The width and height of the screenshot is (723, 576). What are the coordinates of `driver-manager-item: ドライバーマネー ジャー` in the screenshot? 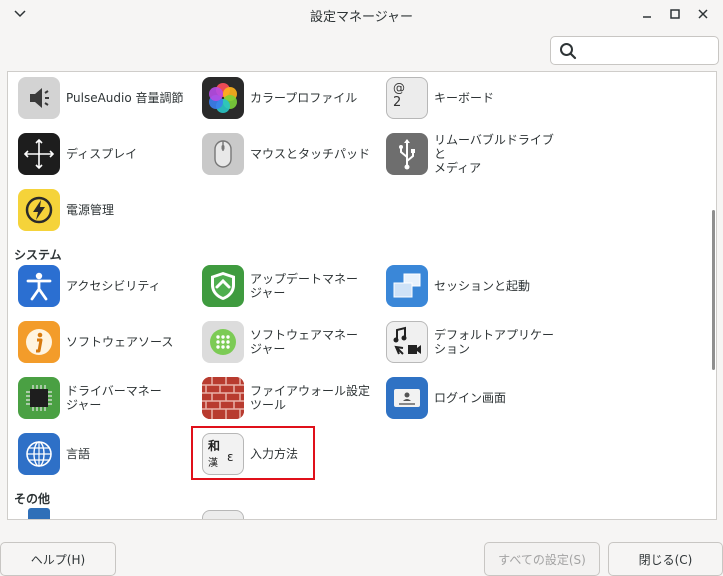 It's located at (107, 398).